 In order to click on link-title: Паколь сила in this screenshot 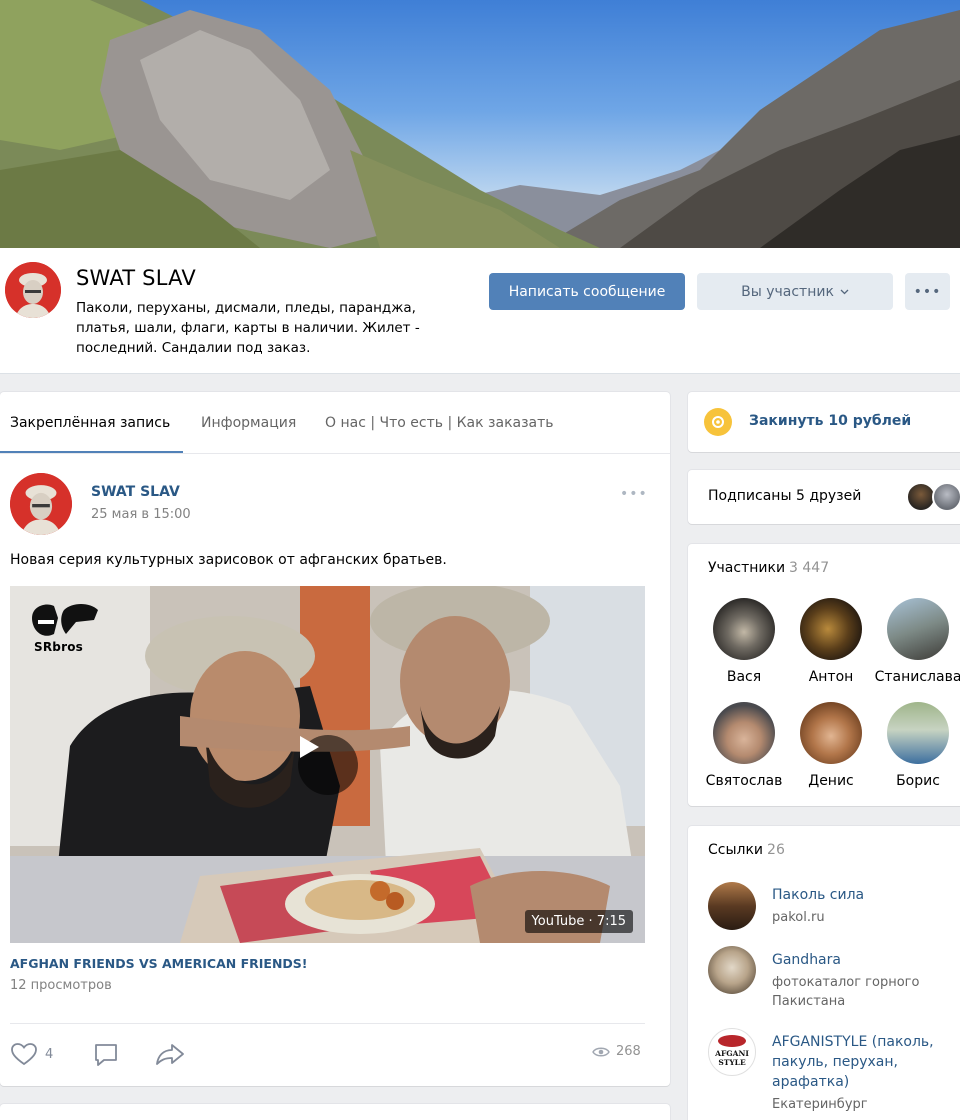, I will do `click(866, 895)`.